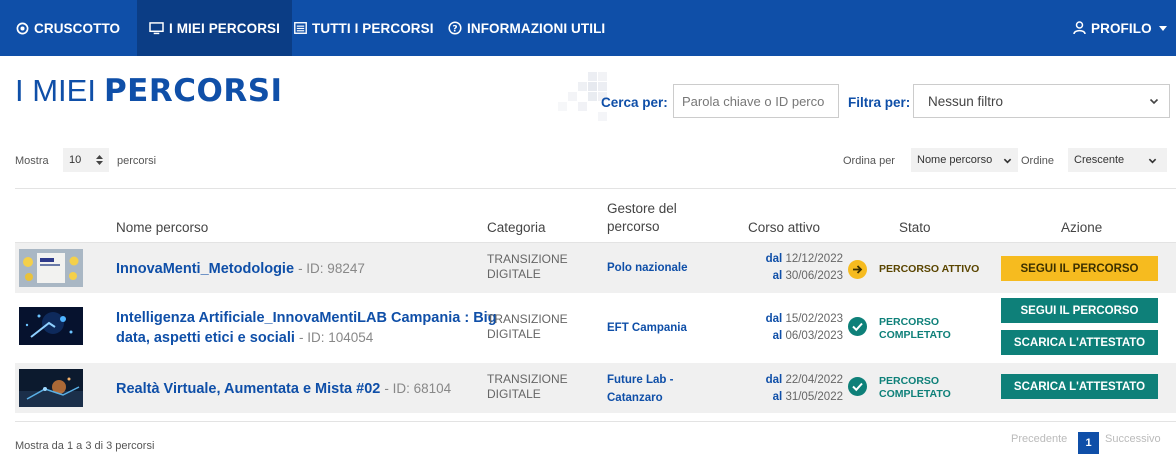 This screenshot has width=1176, height=454. I want to click on nav-my-courses-label: I MIEI PERCORSI, so click(225, 28).